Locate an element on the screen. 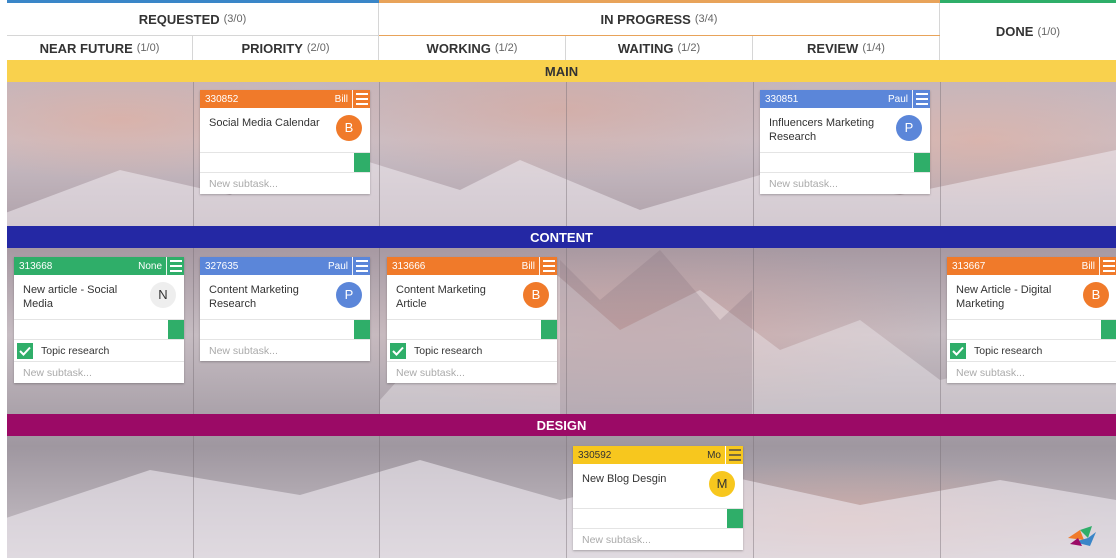 The image size is (1116, 558). column-near-future: NEAR FUTURE (1/0) is located at coordinates (100, 48).